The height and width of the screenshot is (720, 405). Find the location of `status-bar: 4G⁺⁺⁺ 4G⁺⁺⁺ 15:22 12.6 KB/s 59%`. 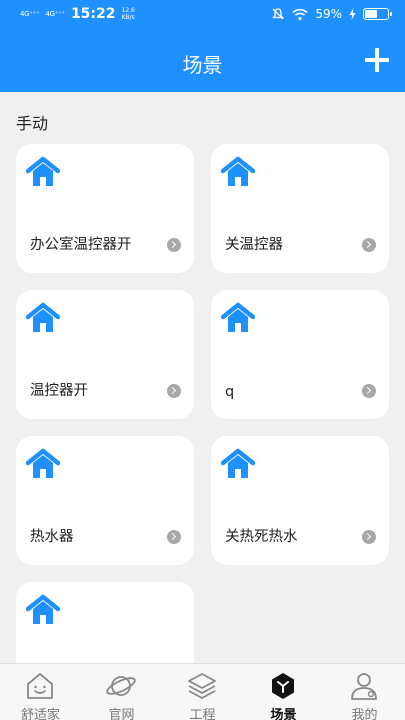

status-bar: 4G⁺⁺⁺ 4G⁺⁺⁺ 15:22 12.6 KB/s 59% is located at coordinates (202, 15).